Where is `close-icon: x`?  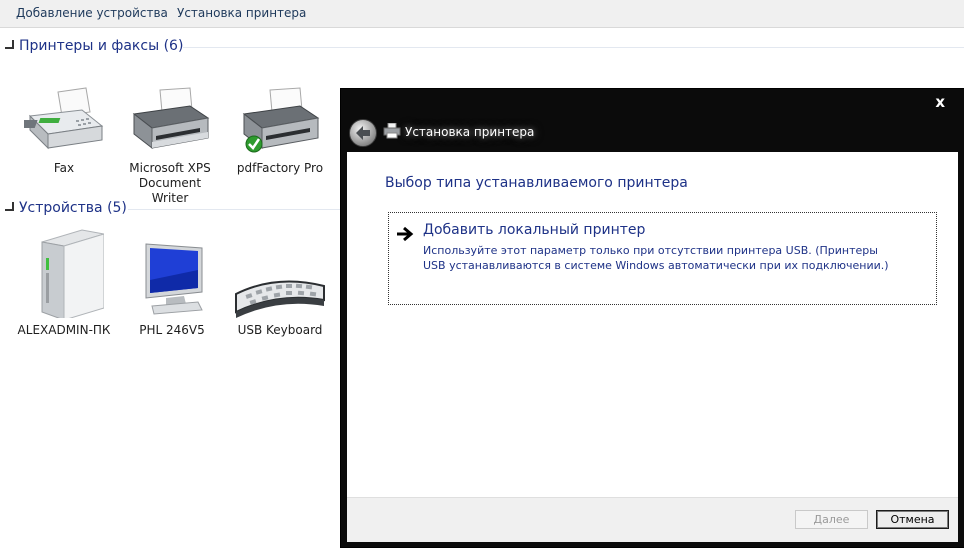 close-icon: x is located at coordinates (940, 102).